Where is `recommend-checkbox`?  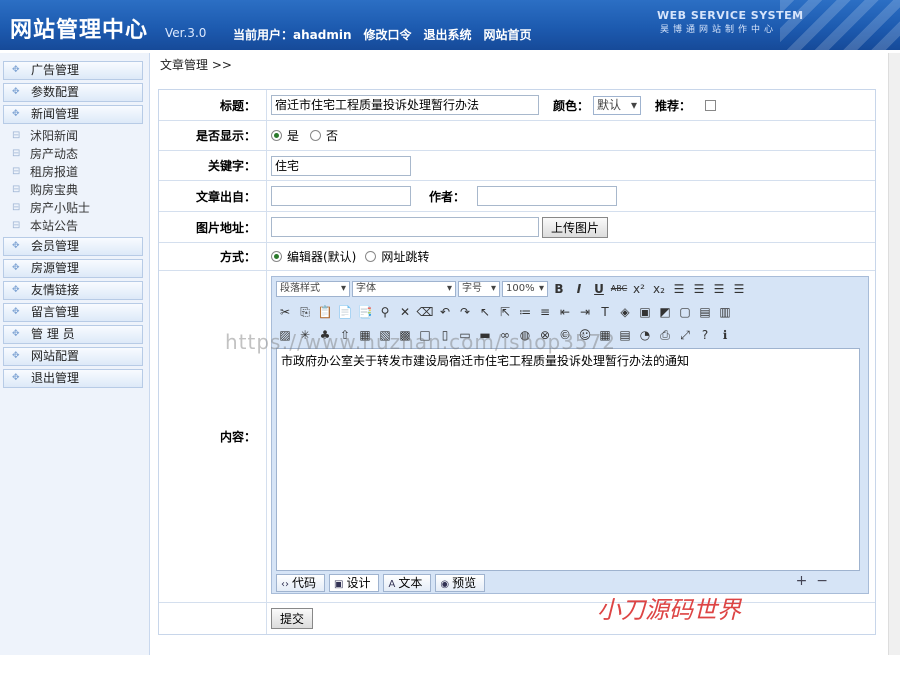
recommend-checkbox is located at coordinates (711, 105).